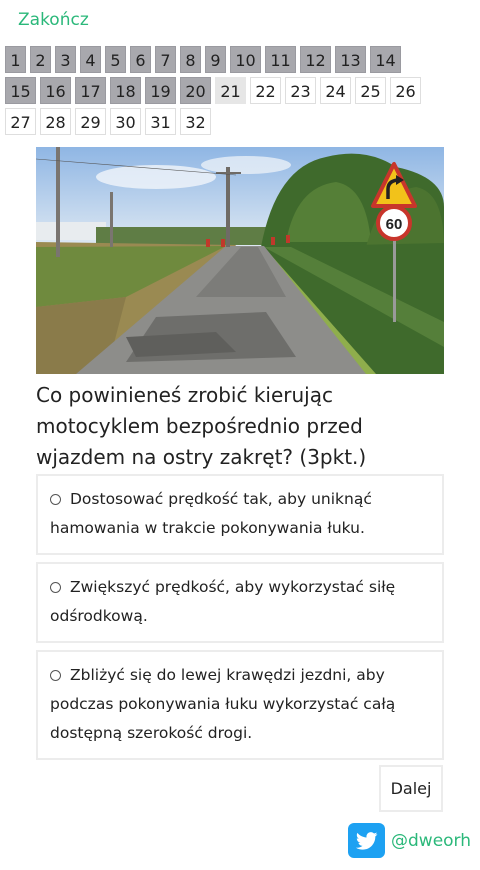  What do you see at coordinates (411, 788) in the screenshot?
I see `next-button: Dalej` at bounding box center [411, 788].